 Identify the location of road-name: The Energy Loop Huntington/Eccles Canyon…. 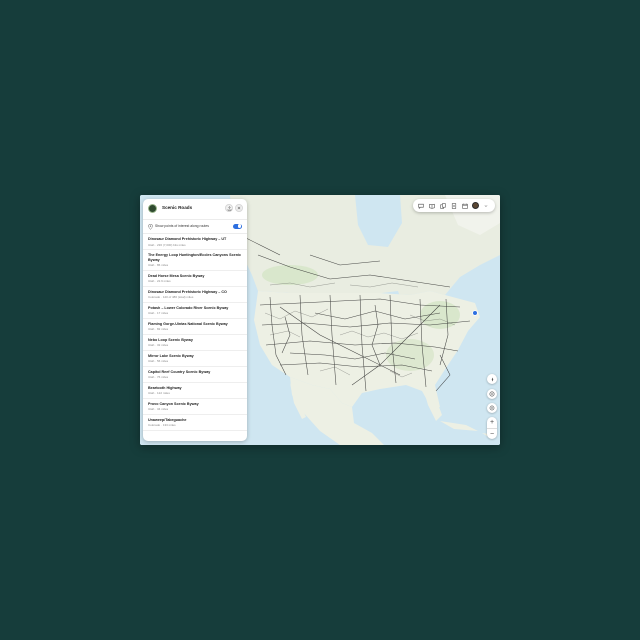
(195, 257).